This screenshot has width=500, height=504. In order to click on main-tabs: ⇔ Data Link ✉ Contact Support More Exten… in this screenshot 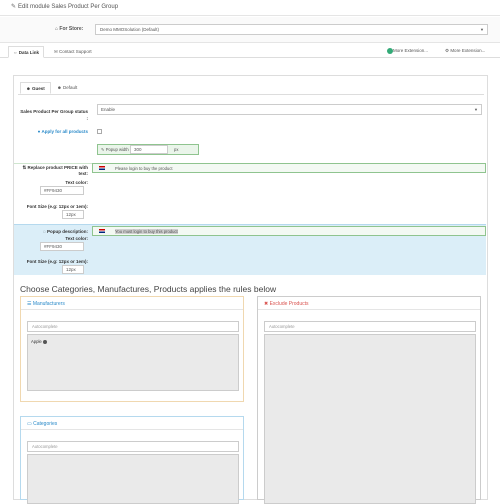, I will do `click(250, 51)`.